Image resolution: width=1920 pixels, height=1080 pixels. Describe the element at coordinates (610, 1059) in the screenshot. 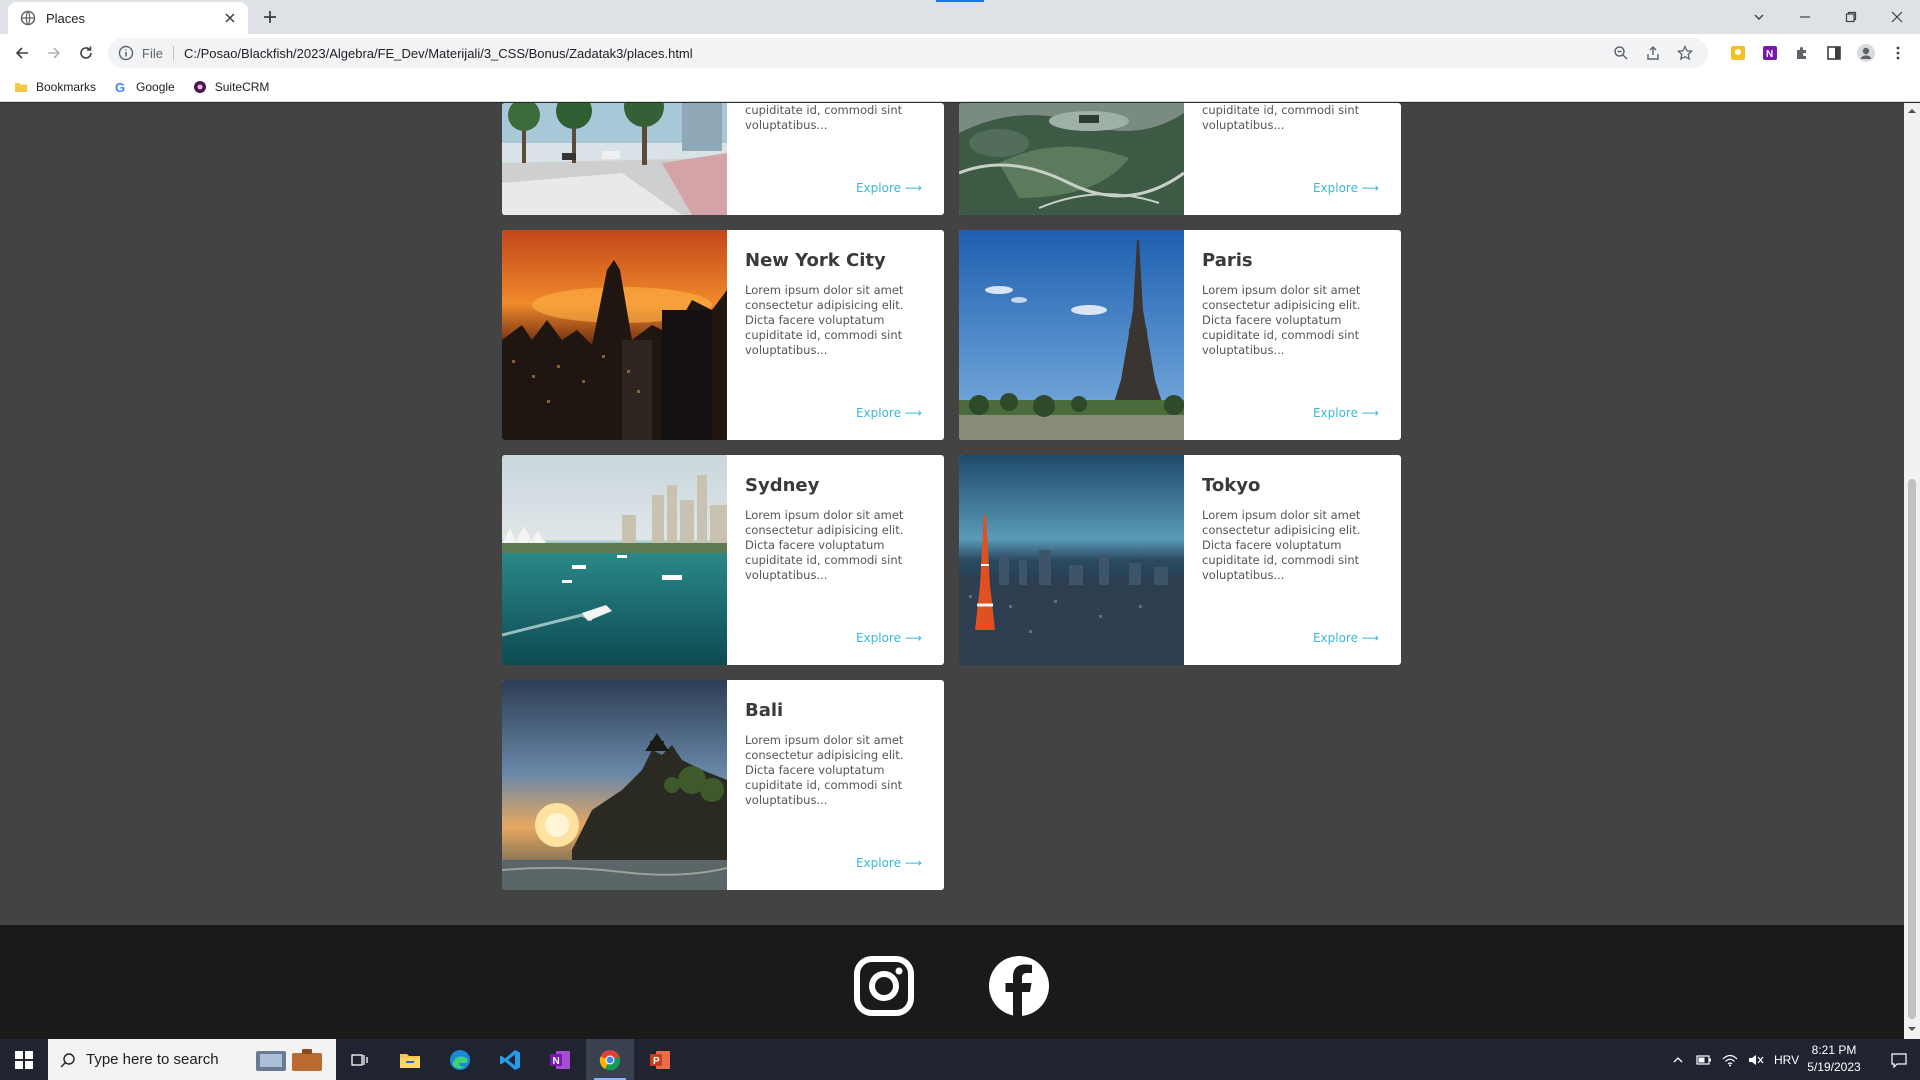

I see `chrome-icon` at that location.